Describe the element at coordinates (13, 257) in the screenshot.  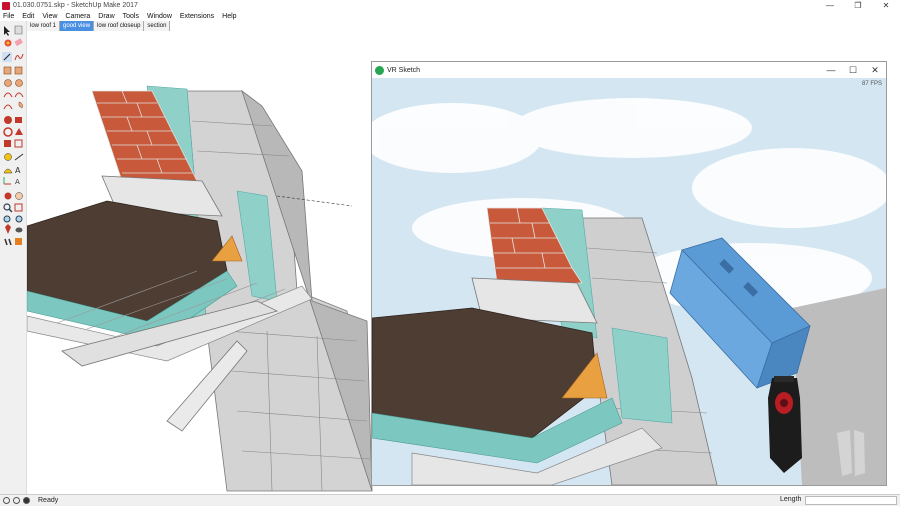
I see `large-toolset: A A` at that location.